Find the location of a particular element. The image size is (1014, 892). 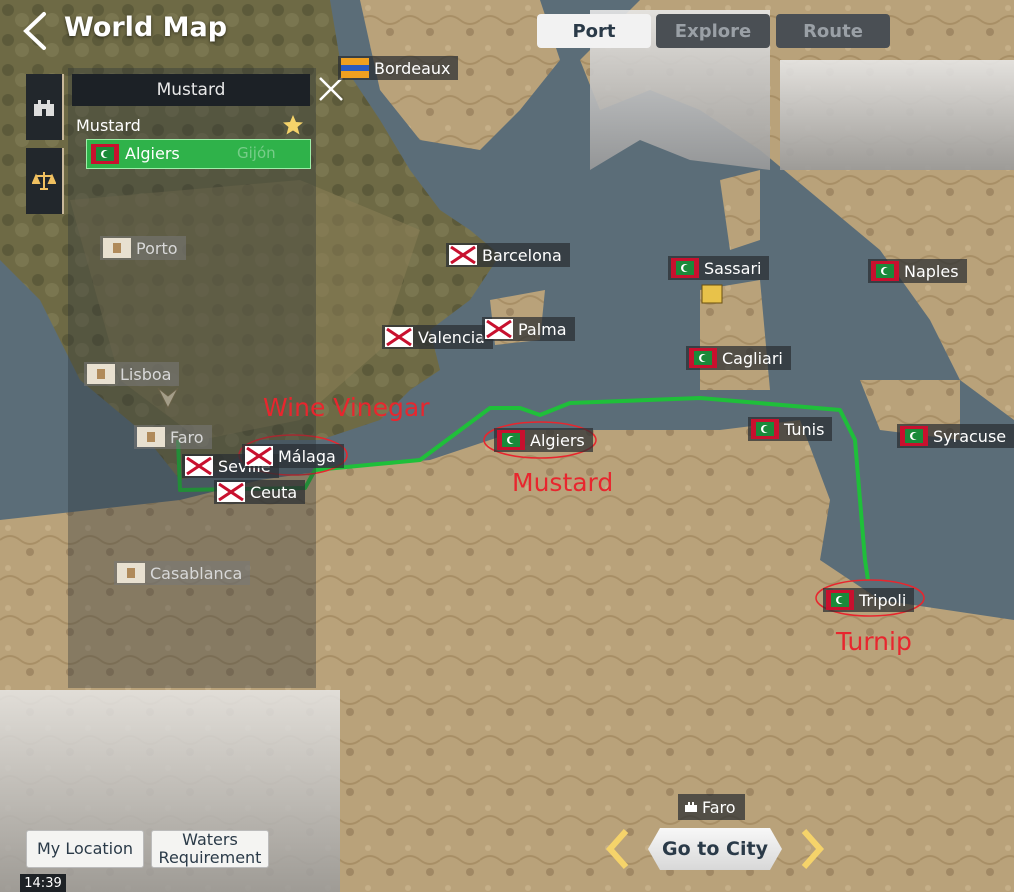

city-bordeaux: Bordeaux is located at coordinates (398, 68).